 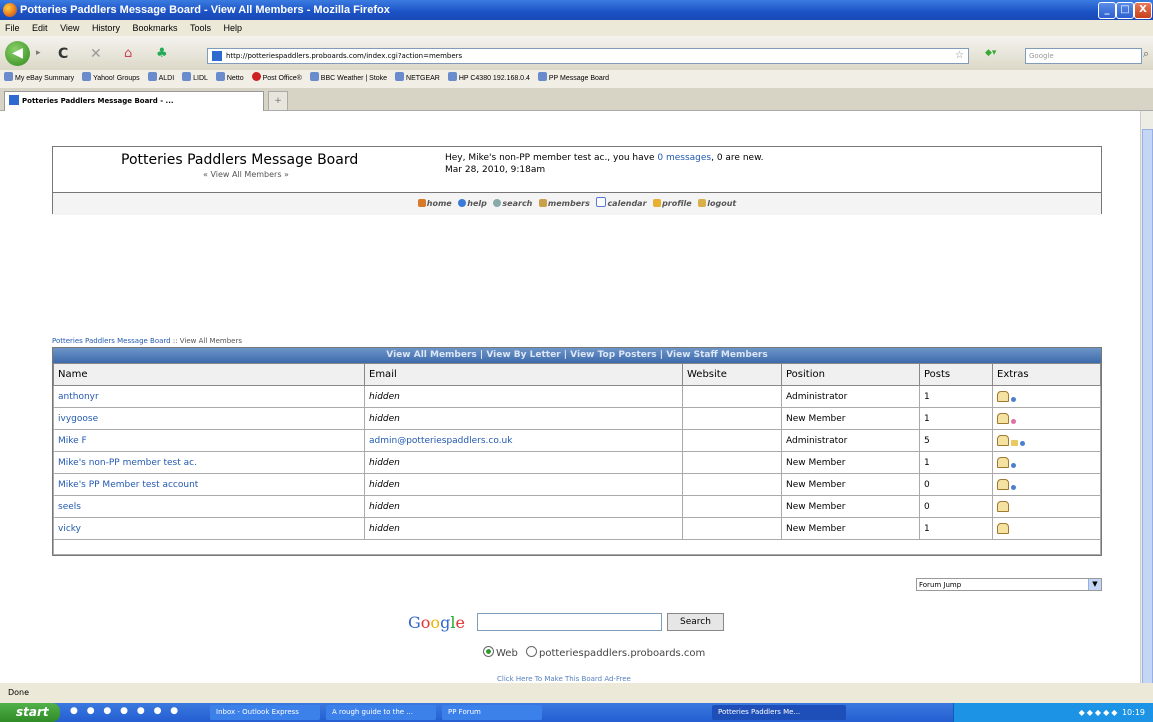 I want to click on member-name: seels, so click(x=209, y=506).